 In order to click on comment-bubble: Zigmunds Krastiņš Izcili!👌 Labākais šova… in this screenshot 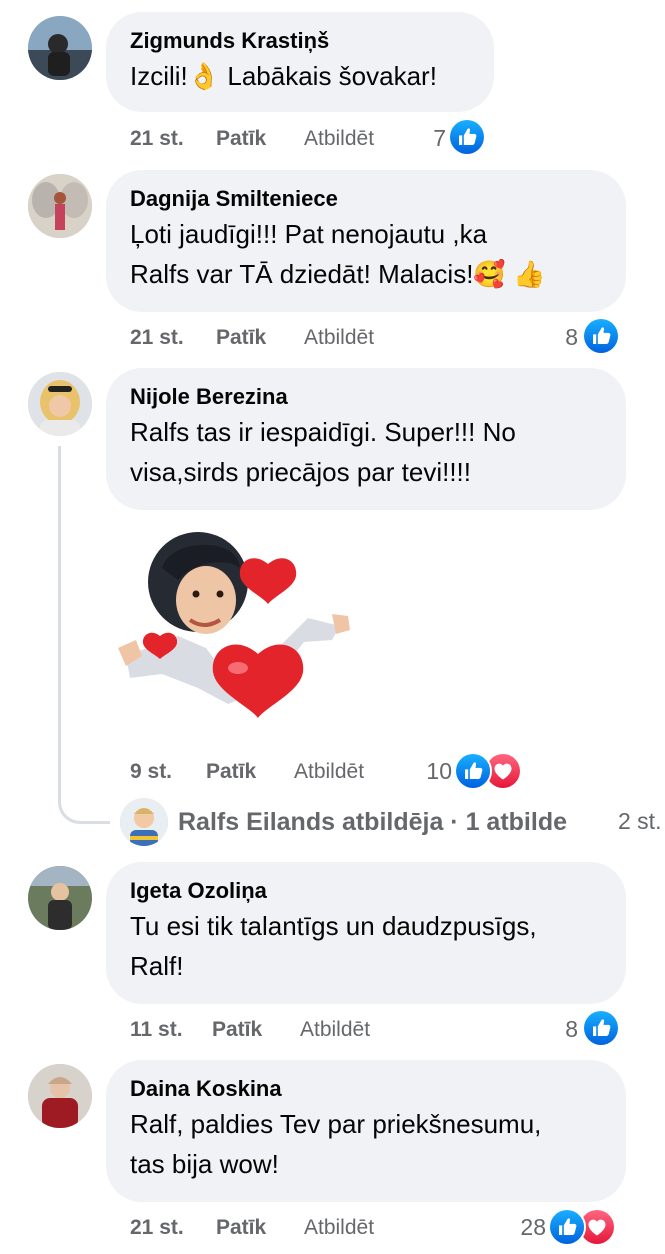, I will do `click(300, 62)`.